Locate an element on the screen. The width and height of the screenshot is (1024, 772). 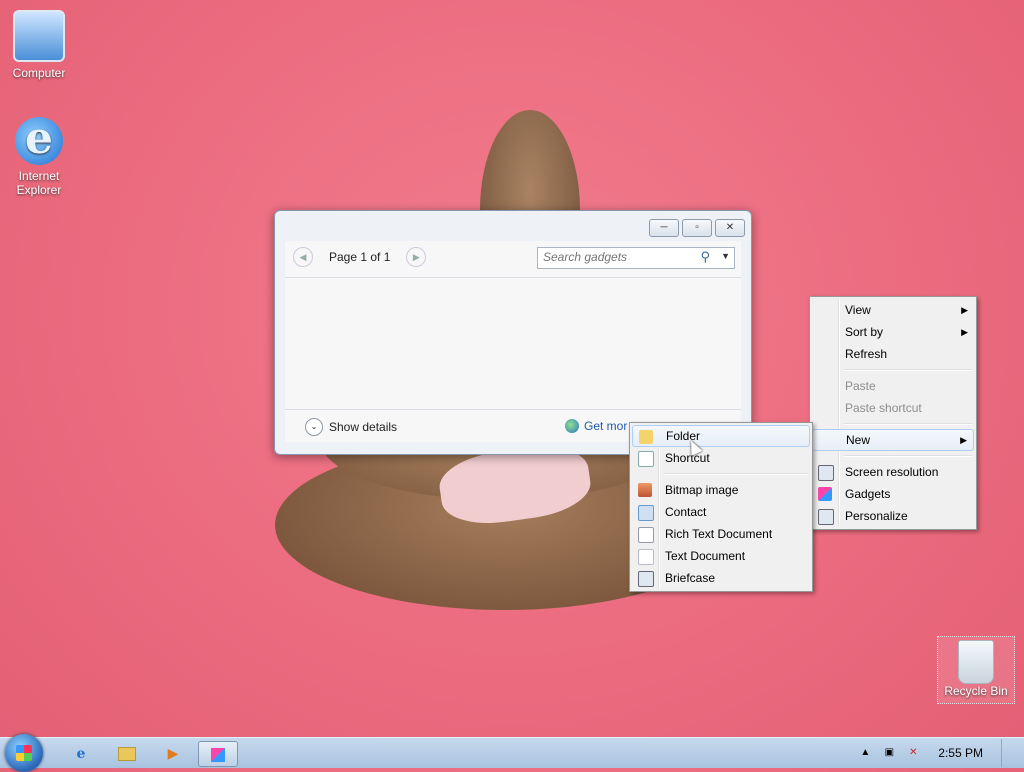
bitmap-image-icon is located at coordinates (645, 490).